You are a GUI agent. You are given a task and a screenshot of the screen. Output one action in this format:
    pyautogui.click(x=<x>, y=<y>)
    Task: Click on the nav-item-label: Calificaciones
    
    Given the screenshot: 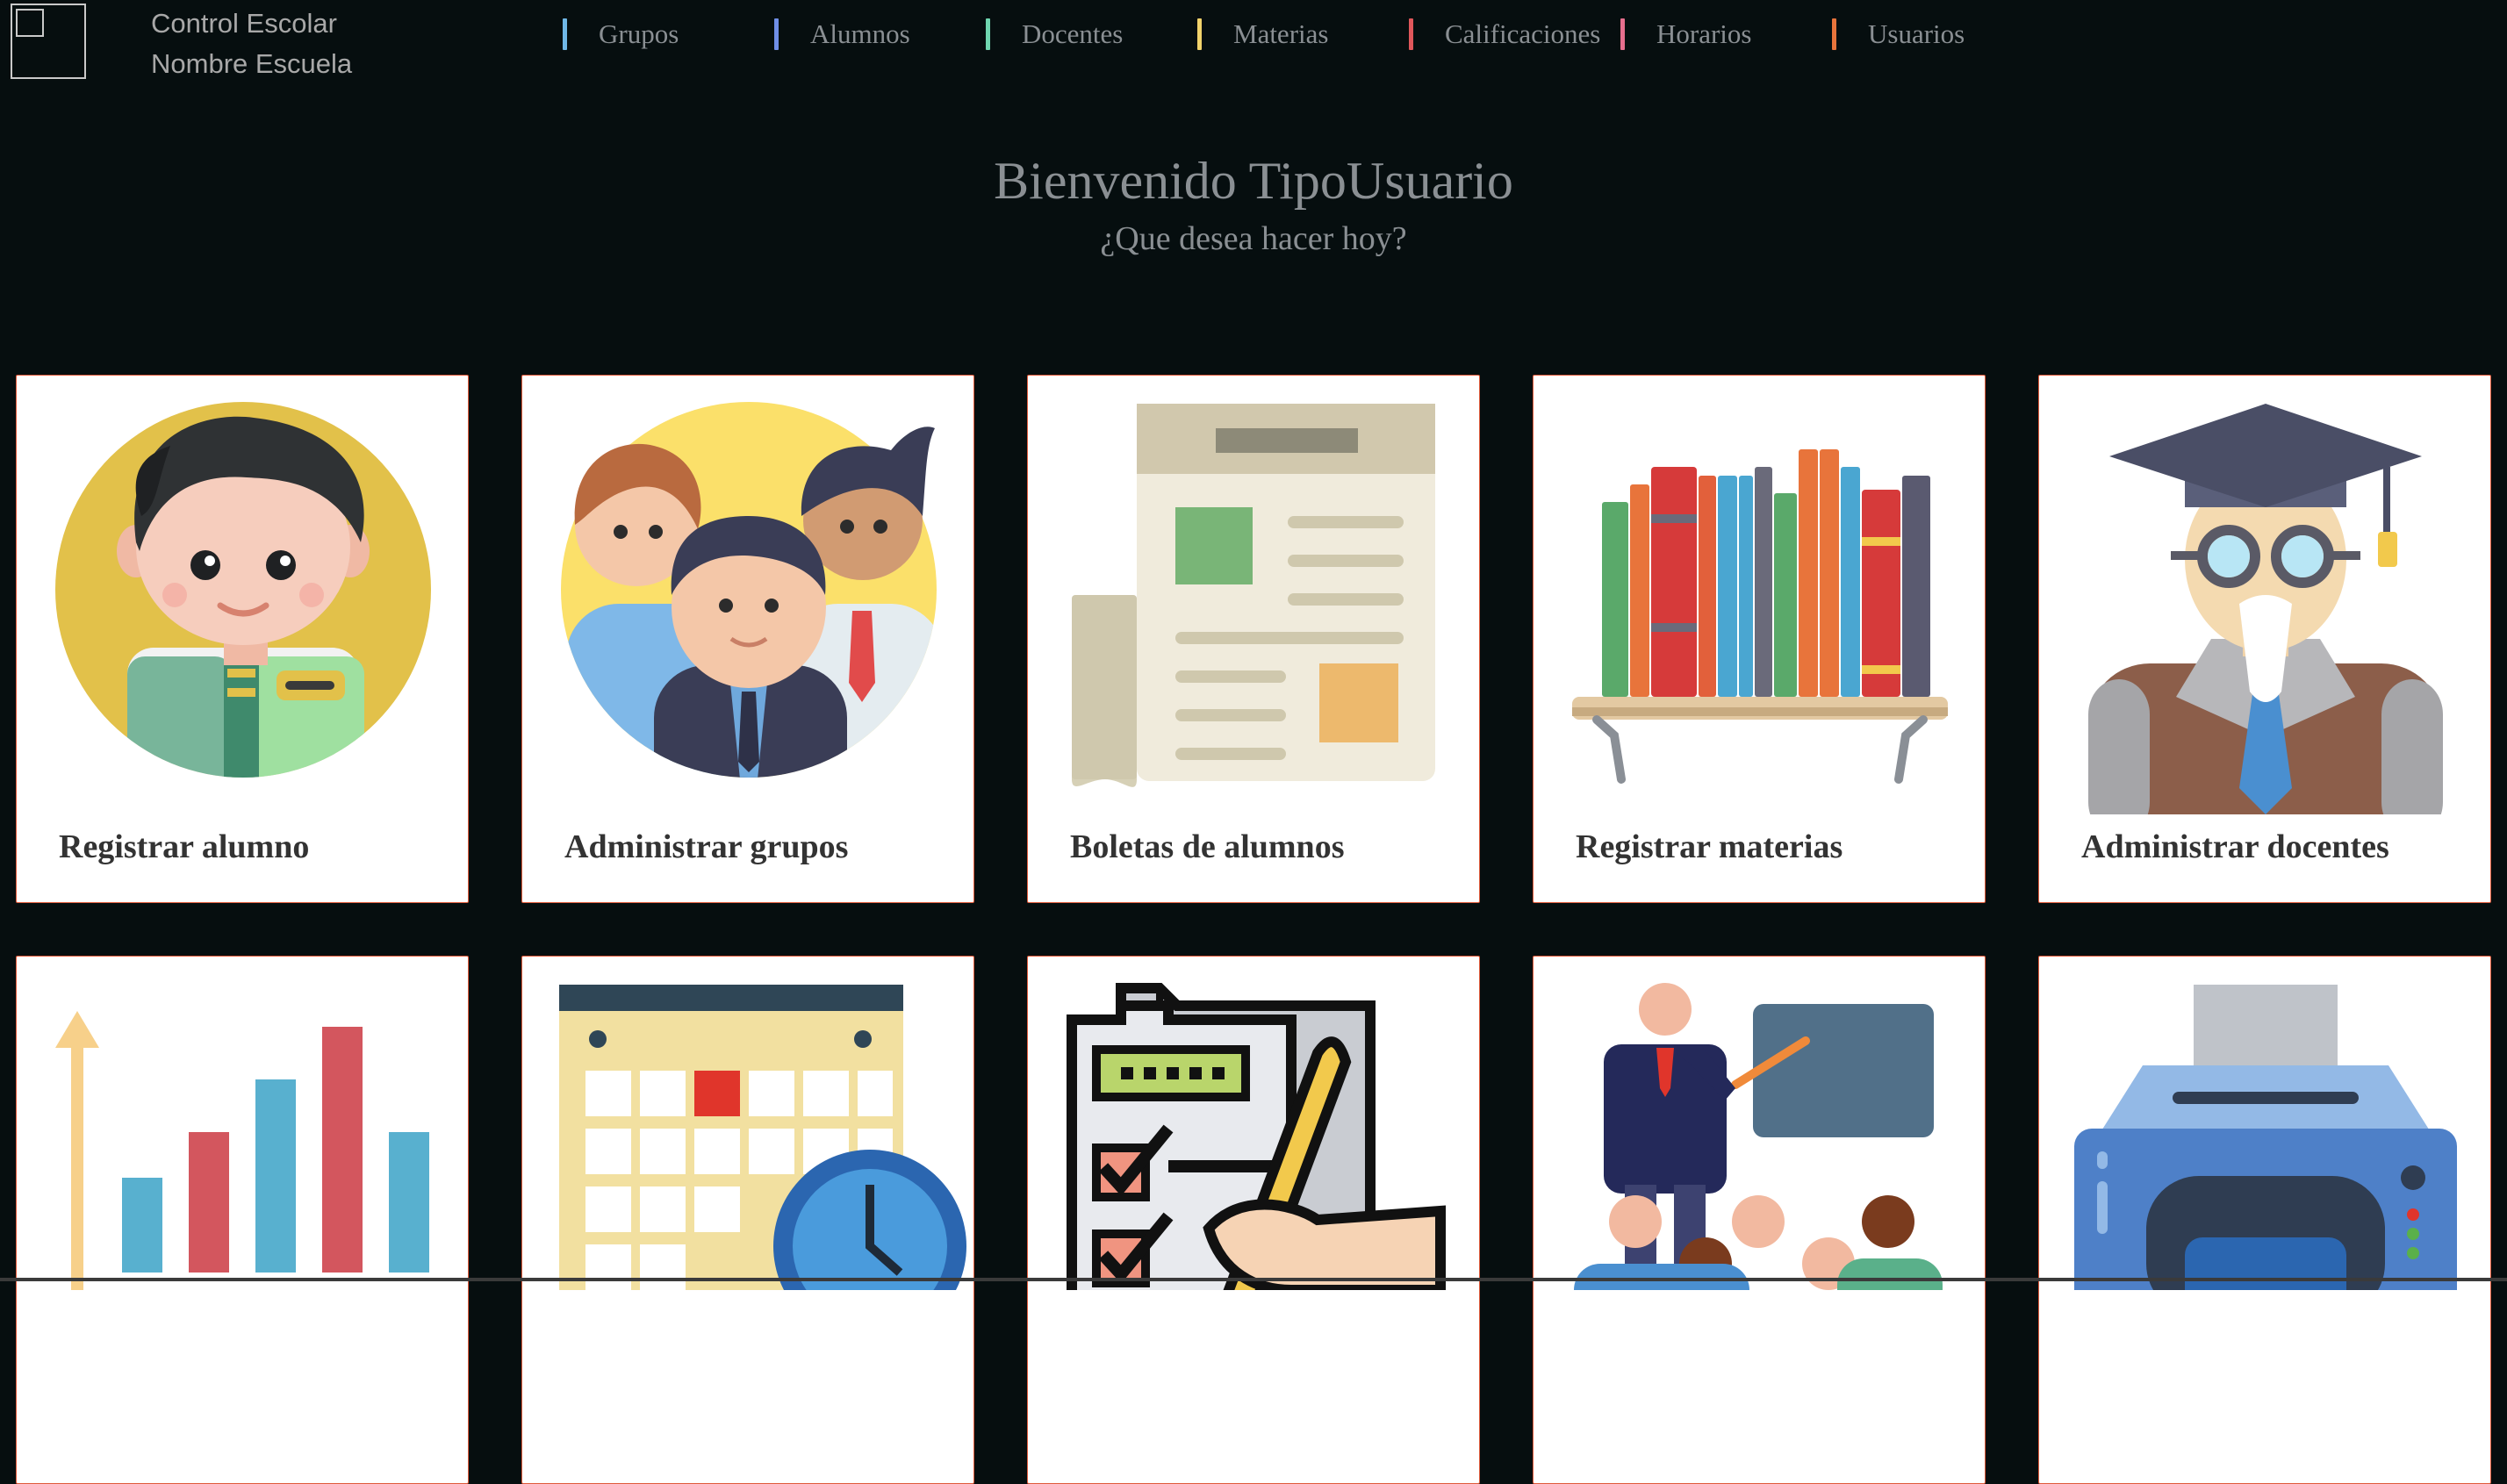 What is the action you would take?
    pyautogui.click(x=1523, y=33)
    